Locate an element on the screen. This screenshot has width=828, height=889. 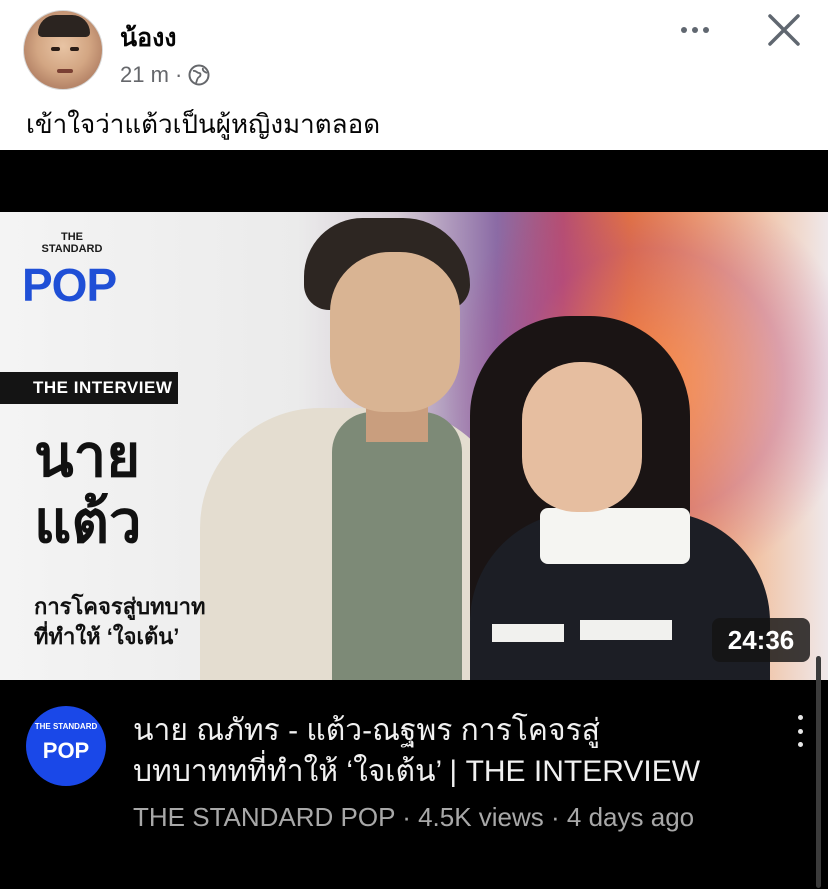
woman-face is located at coordinates (582, 437).